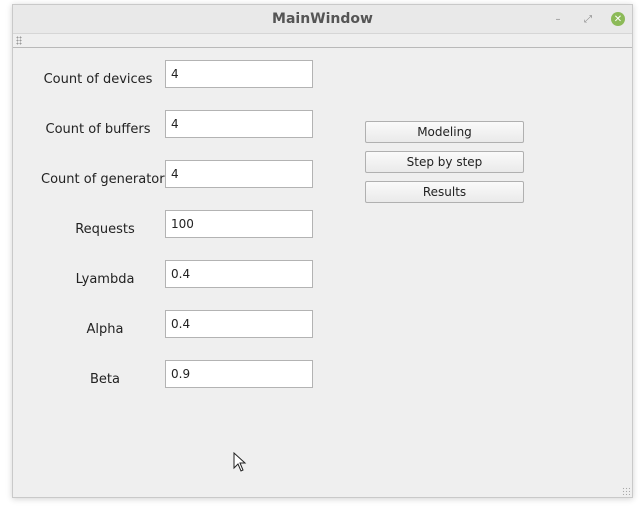 The image size is (643, 507). Describe the element at coordinates (444, 162) in the screenshot. I see `step-by-step-button: Step by step` at that location.